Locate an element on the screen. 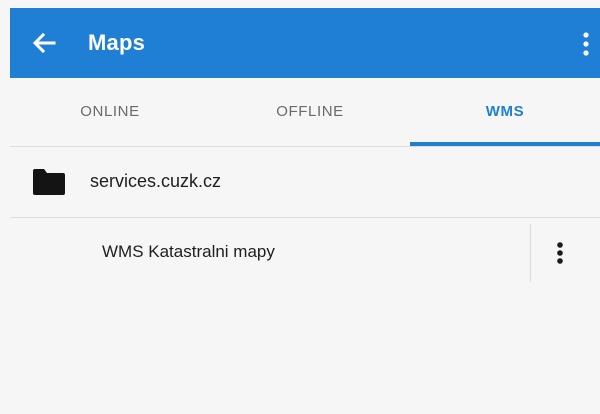  page-title: Maps is located at coordinates (117, 42).